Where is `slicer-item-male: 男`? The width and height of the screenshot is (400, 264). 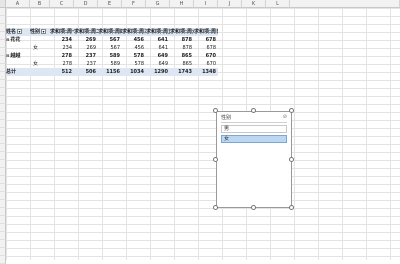 slicer-item-male: 男 is located at coordinates (254, 129).